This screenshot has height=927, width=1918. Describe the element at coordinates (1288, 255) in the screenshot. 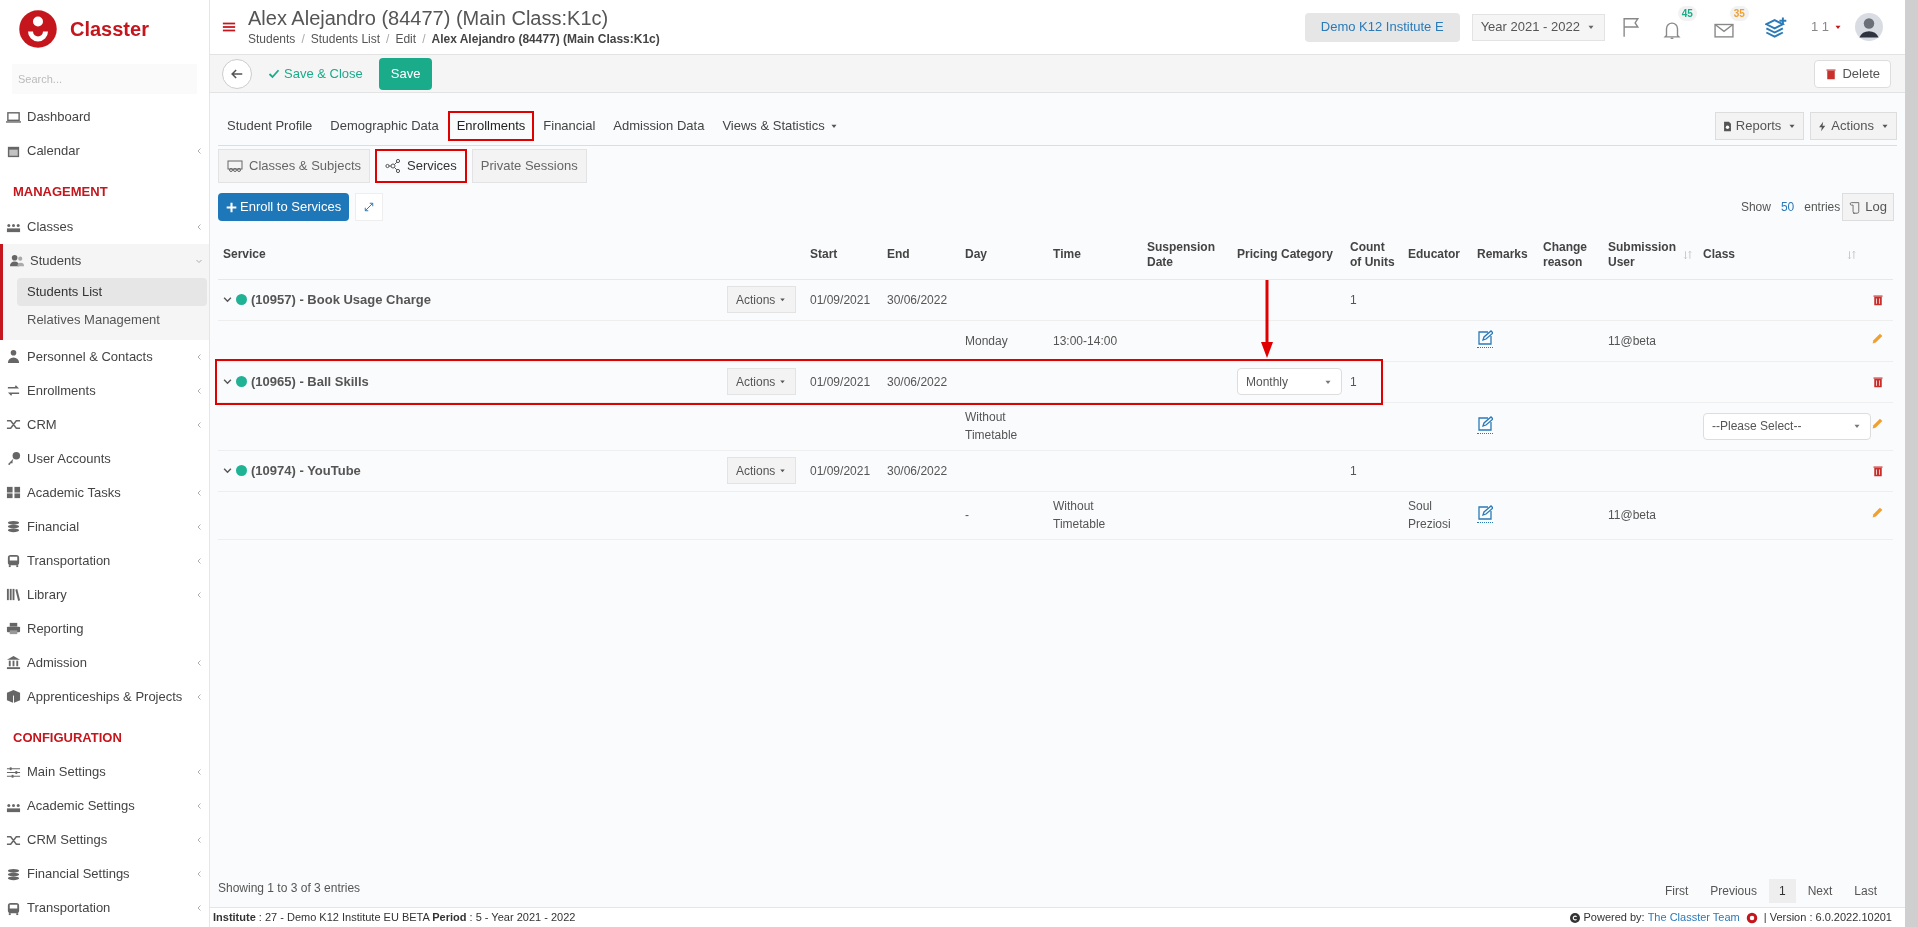

I see `column-header: Pricing Category` at that location.